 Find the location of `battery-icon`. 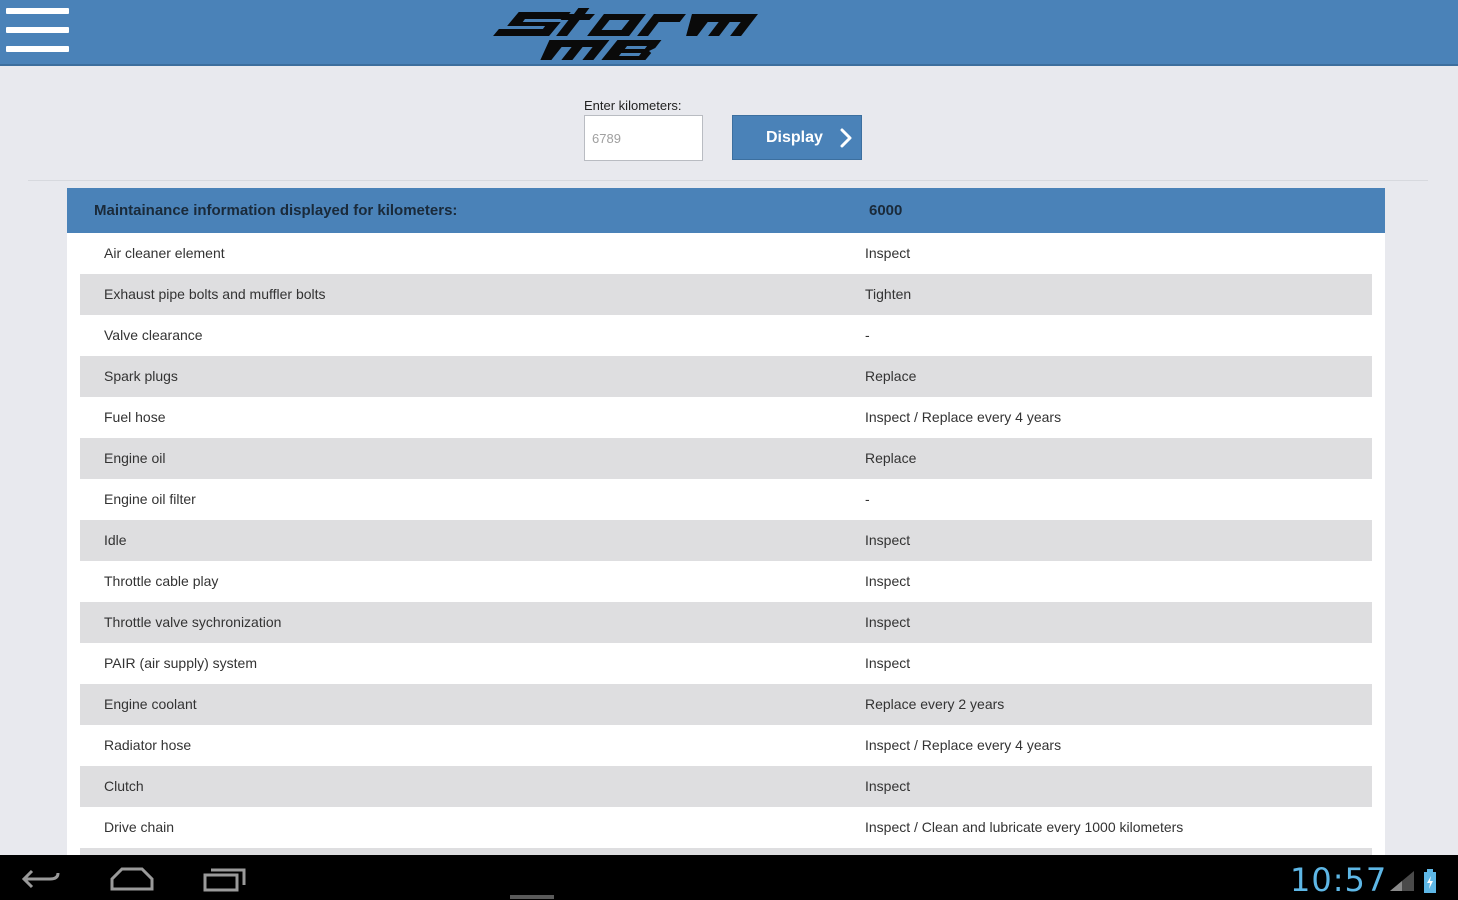

battery-icon is located at coordinates (1430, 881).